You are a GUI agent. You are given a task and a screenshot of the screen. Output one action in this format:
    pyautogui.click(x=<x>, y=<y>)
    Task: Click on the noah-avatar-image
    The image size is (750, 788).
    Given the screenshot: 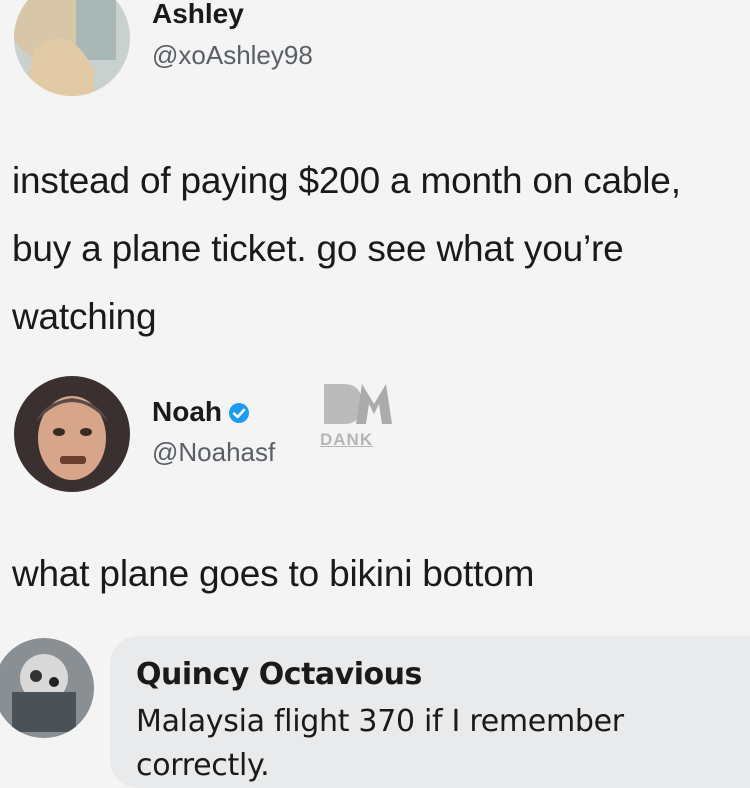 What is the action you would take?
    pyautogui.click(x=72, y=434)
    